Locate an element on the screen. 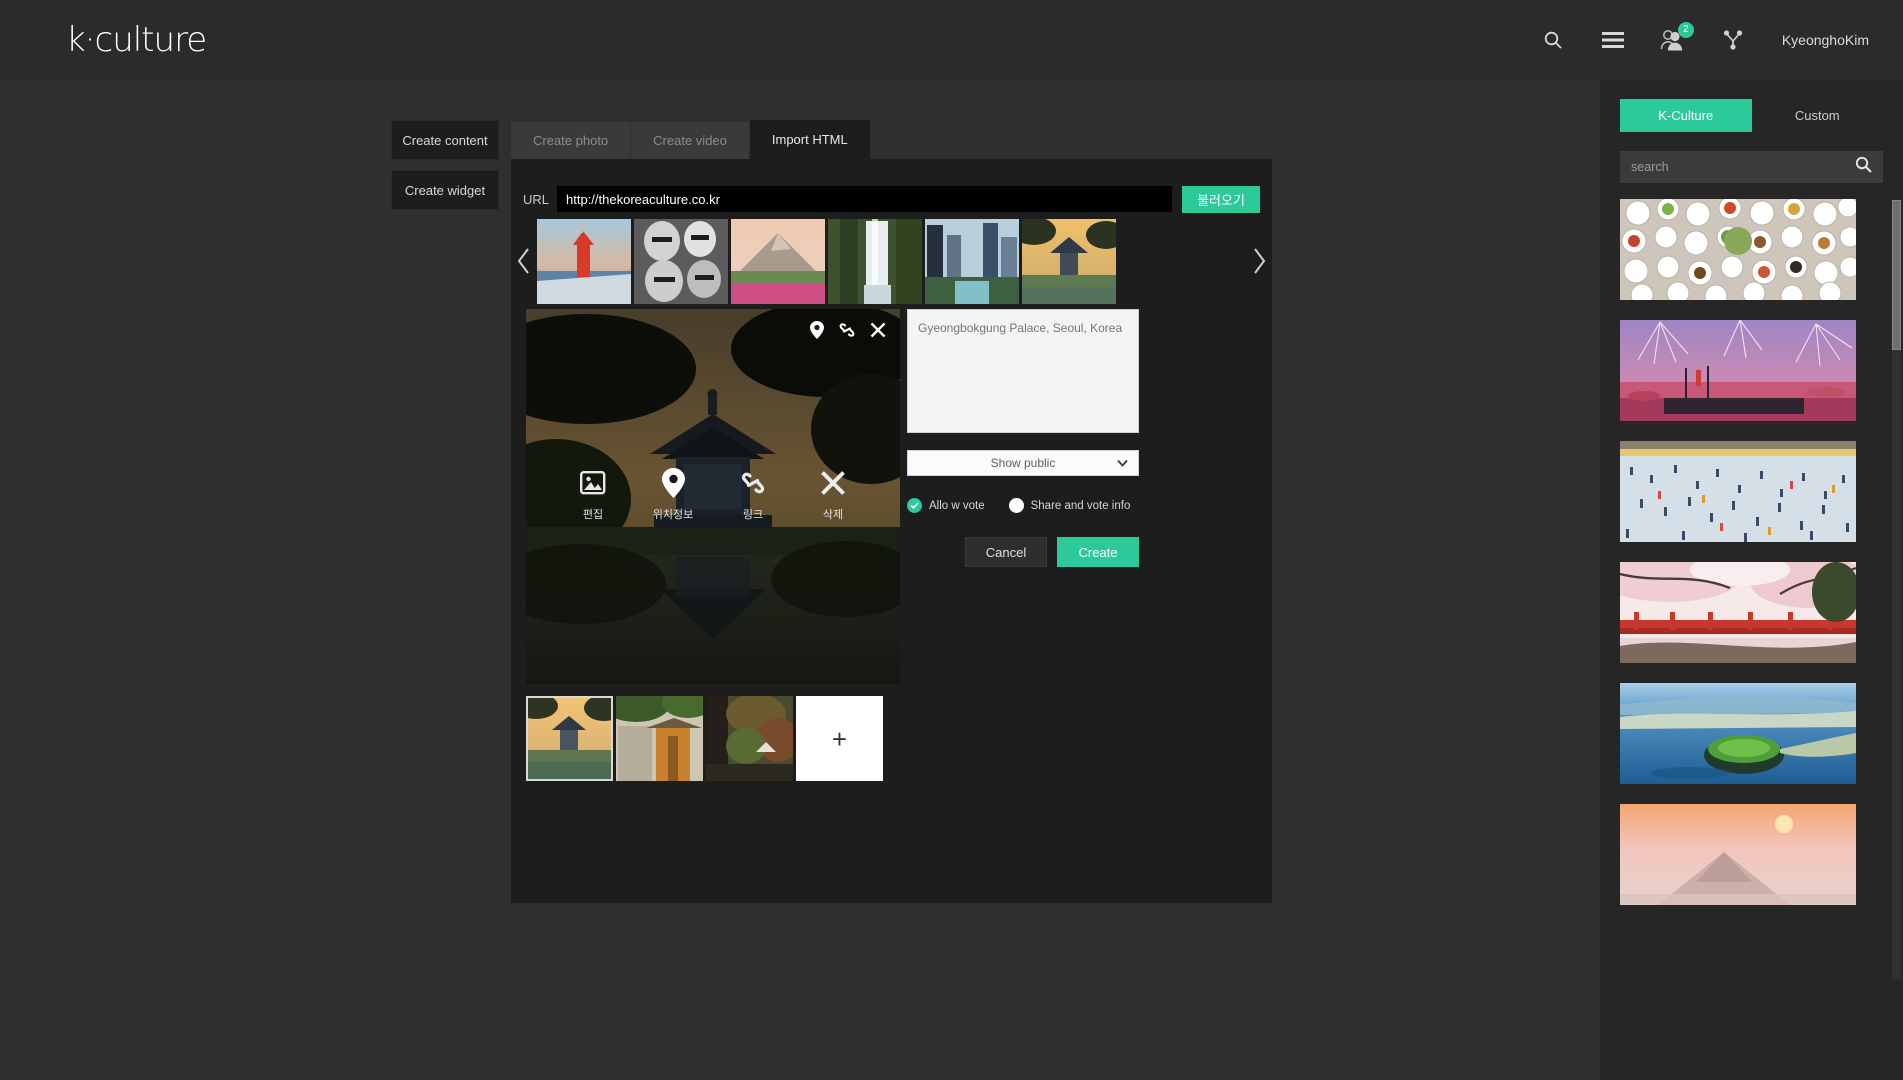 Image resolution: width=1903 pixels, height=1080 pixels. tool-location: 위치정보 is located at coordinates (673, 494).